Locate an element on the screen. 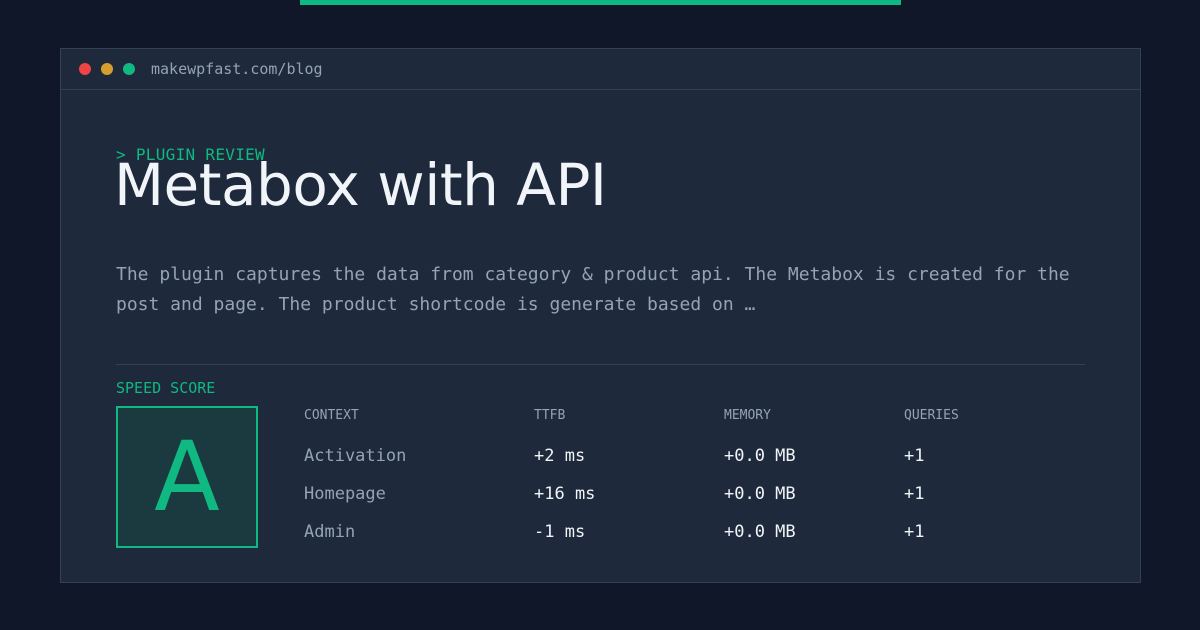 The image size is (1200, 630). column-header-queries: QUERIES is located at coordinates (931, 415).